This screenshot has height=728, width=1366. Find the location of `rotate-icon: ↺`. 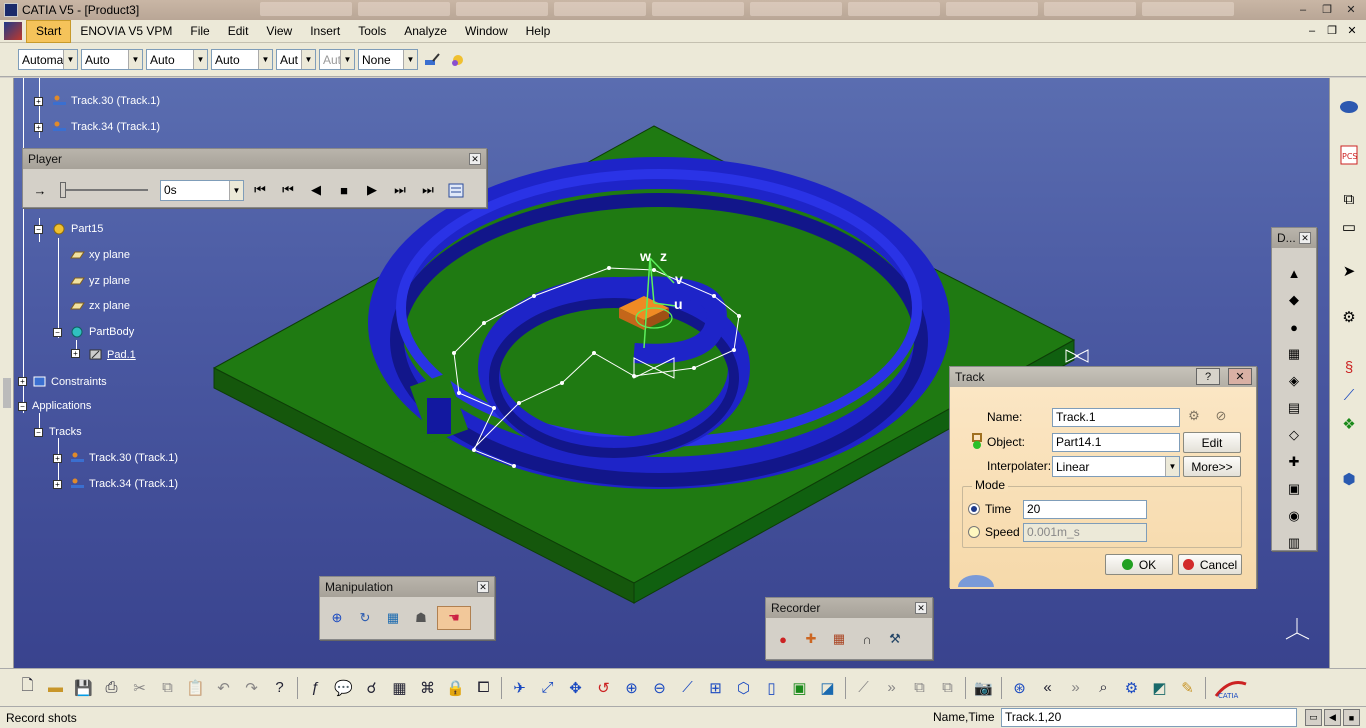

rotate-icon: ↺ is located at coordinates (603, 688).